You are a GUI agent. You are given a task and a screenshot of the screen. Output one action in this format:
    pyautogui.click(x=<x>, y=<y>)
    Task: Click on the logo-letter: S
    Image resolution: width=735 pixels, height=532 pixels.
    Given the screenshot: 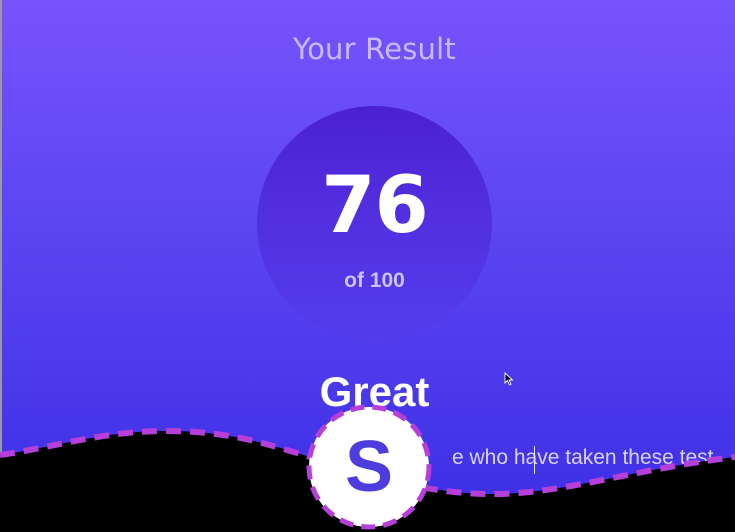 What is the action you would take?
    pyautogui.click(x=369, y=467)
    